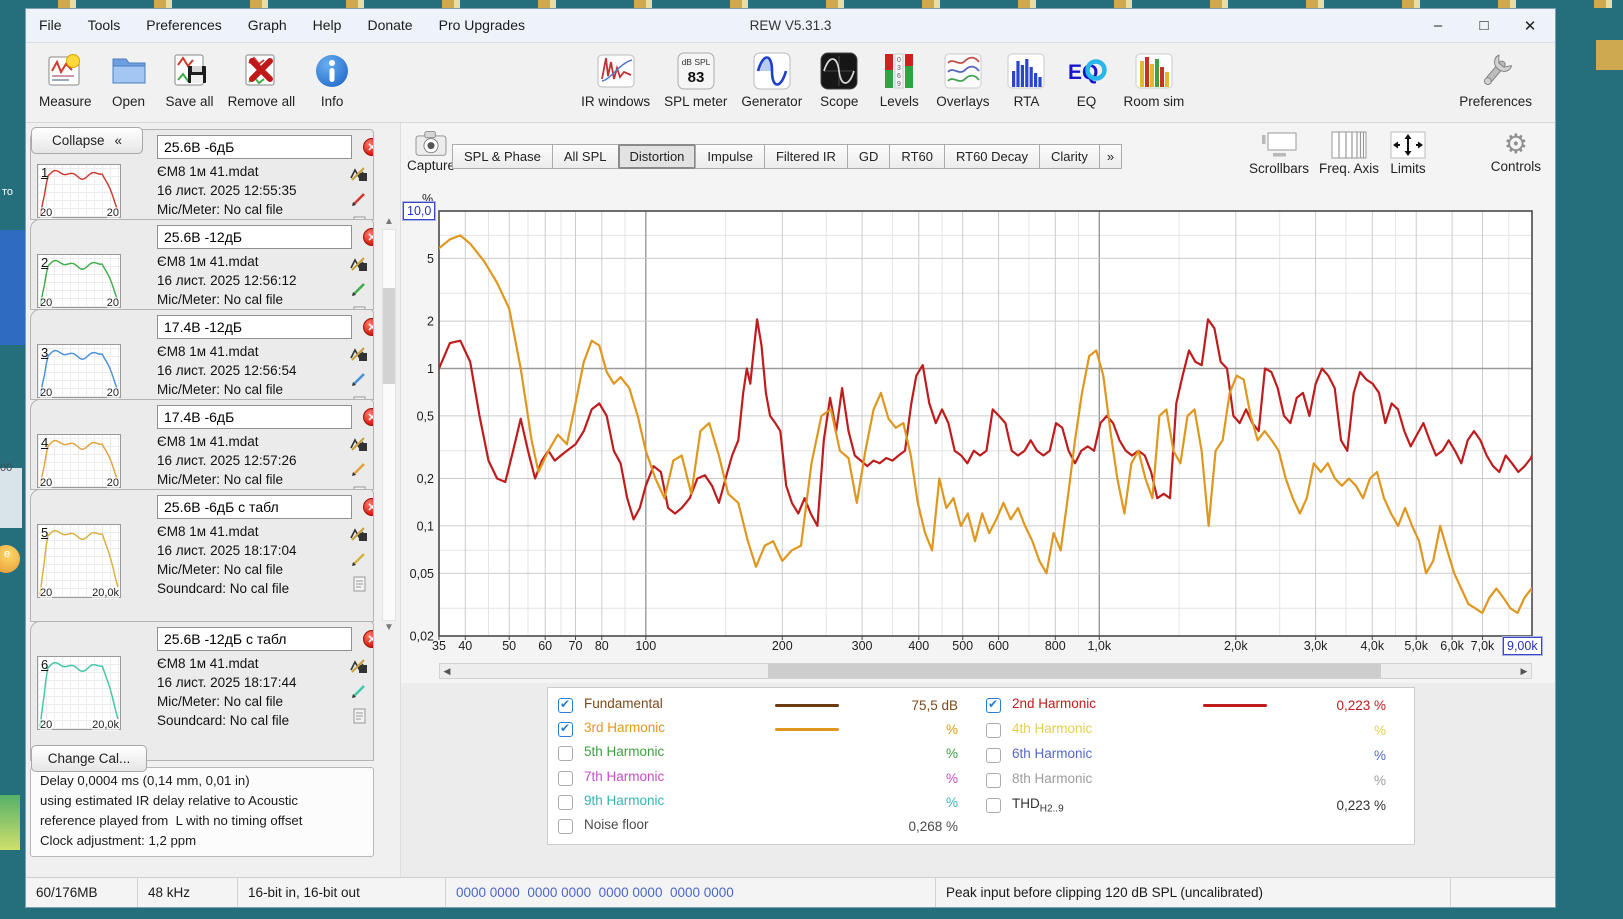  What do you see at coordinates (502, 156) in the screenshot?
I see `tab-spl-phase: SPL & Phase` at bounding box center [502, 156].